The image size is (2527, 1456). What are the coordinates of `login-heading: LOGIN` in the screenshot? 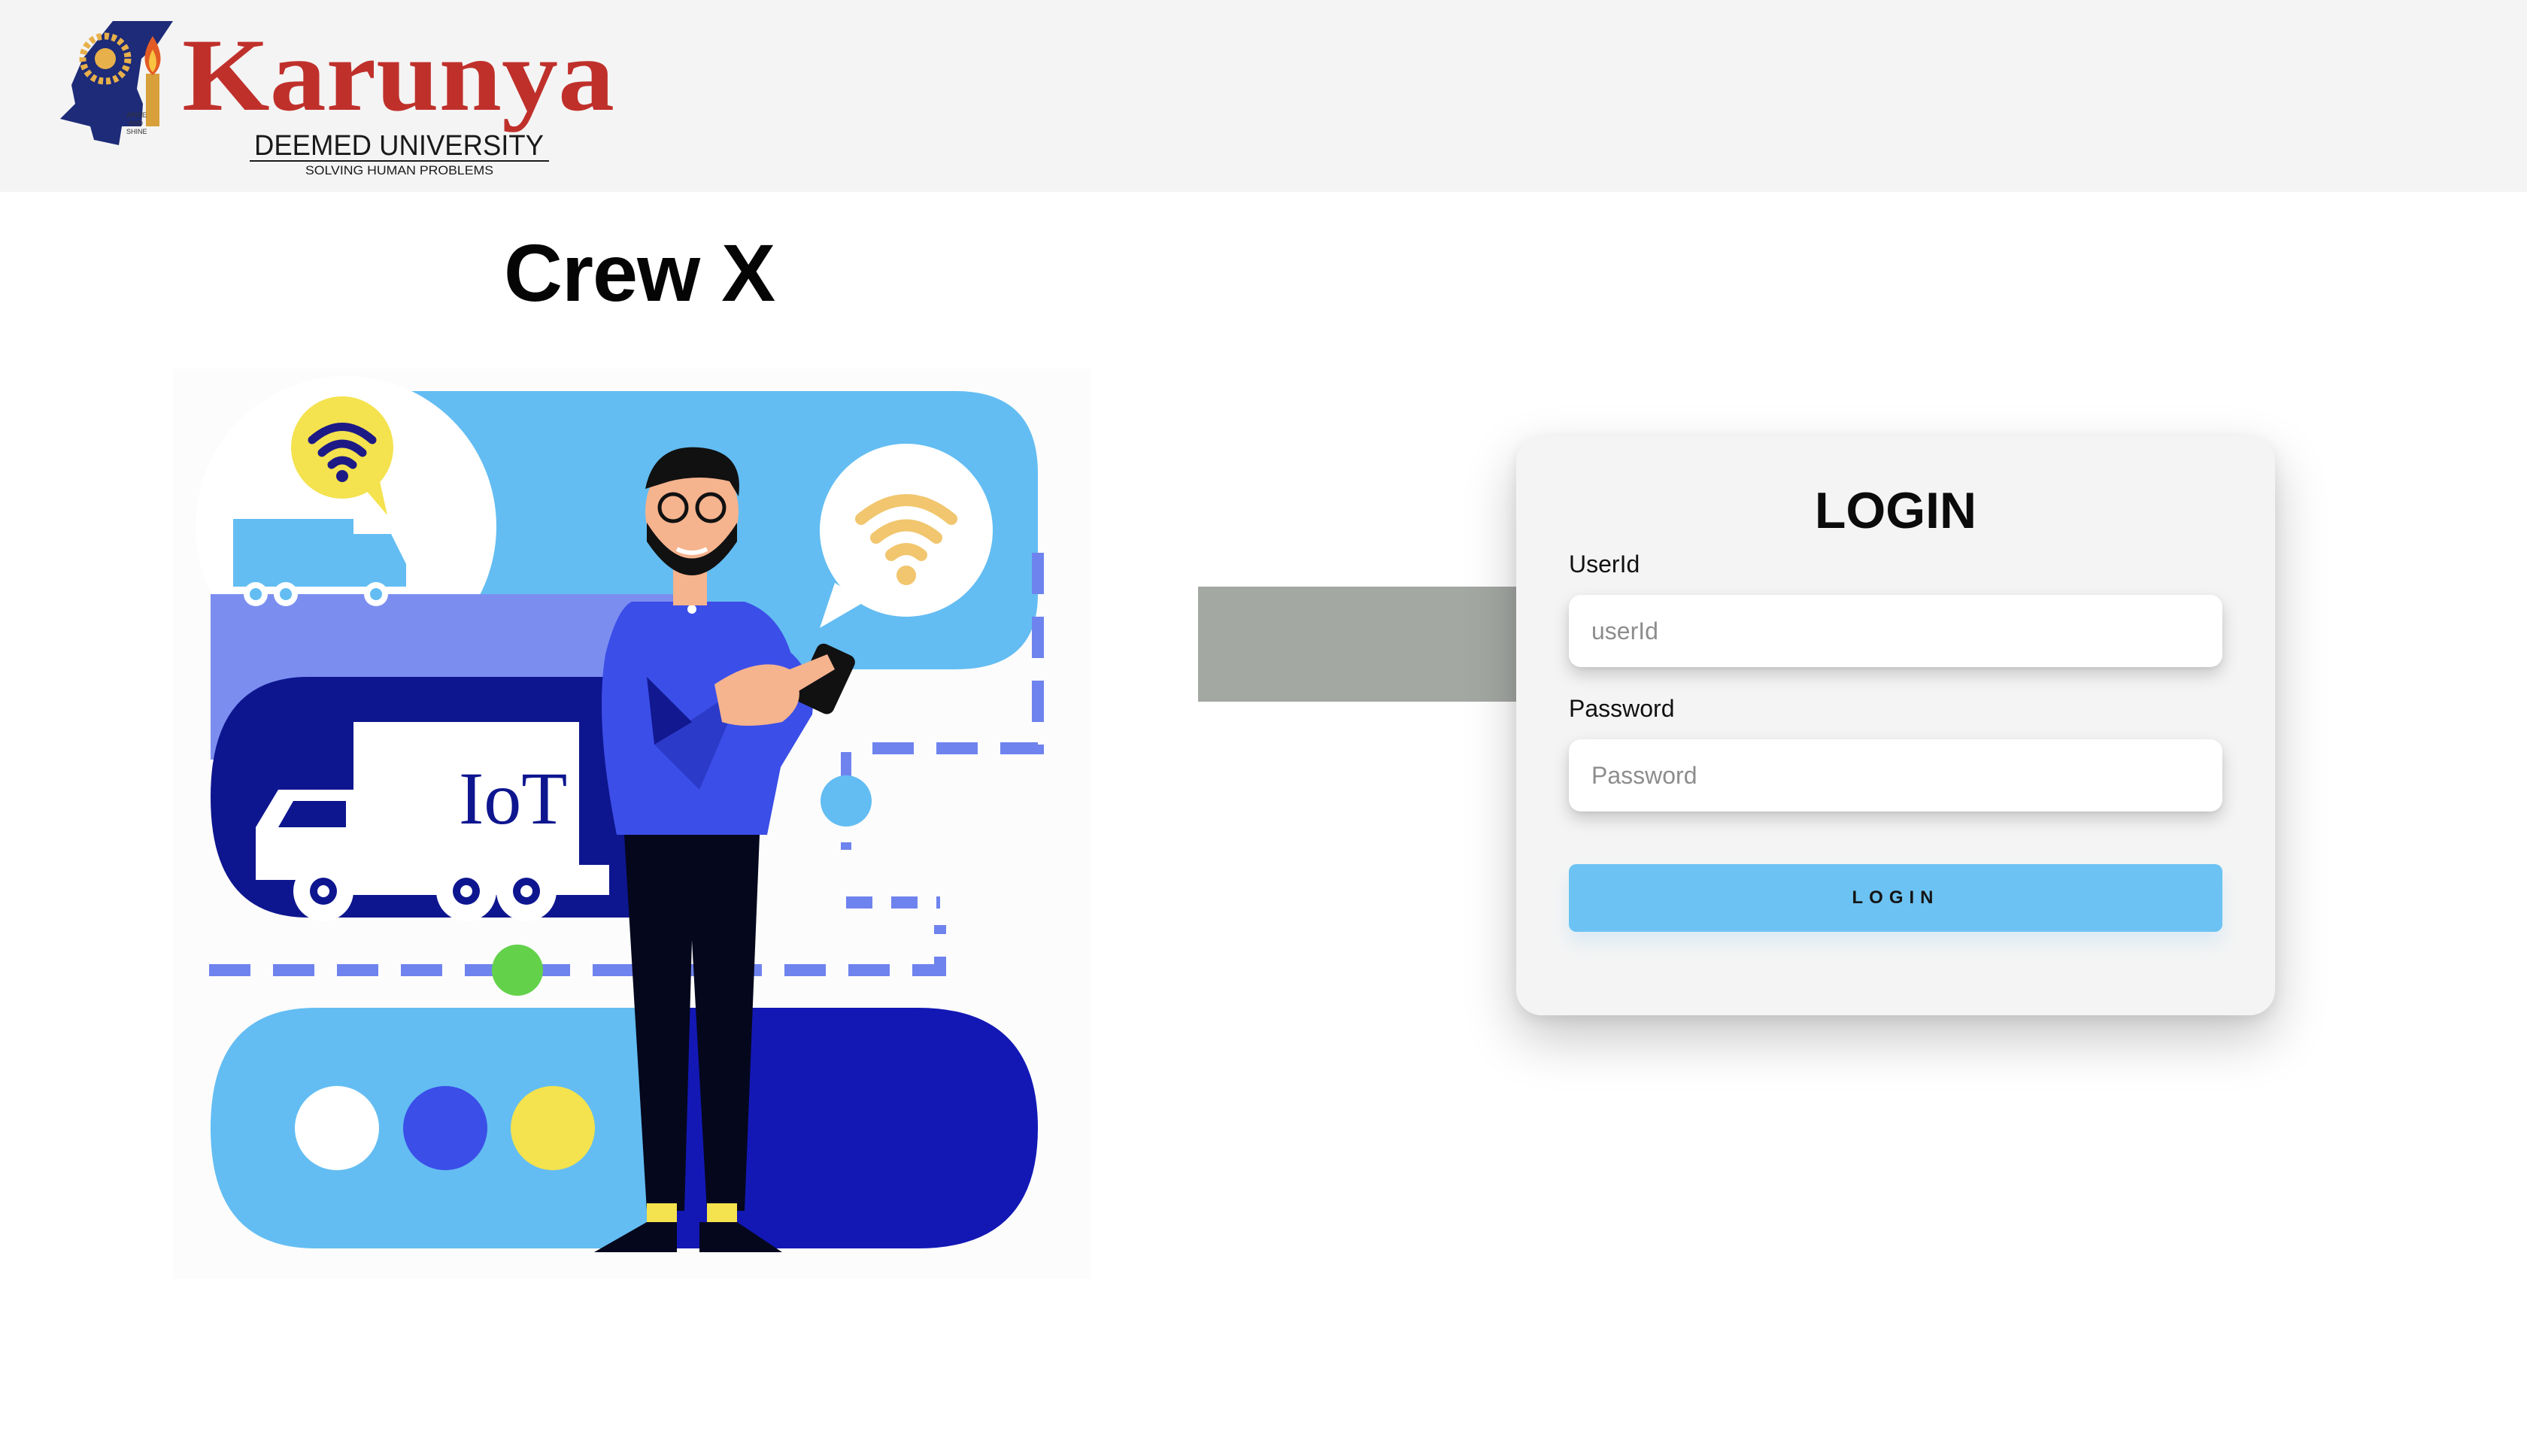 It's located at (1895, 511).